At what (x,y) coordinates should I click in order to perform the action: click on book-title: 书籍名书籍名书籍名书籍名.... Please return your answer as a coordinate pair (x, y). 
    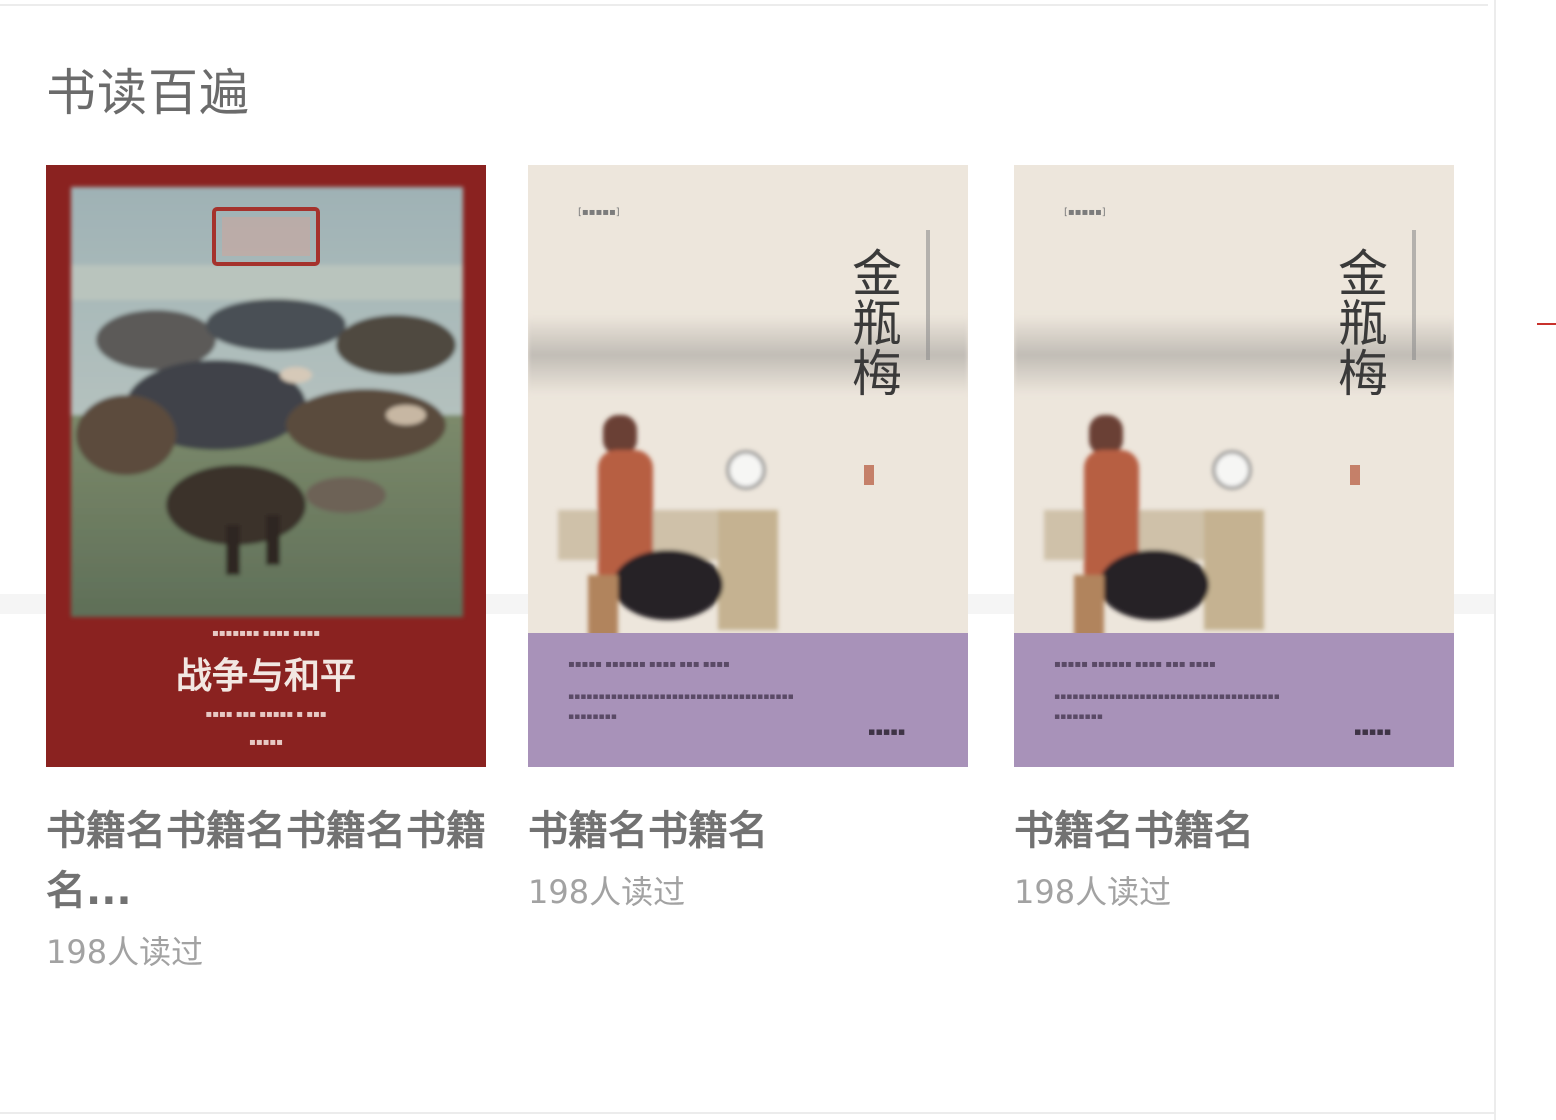
    Looking at the image, I should click on (266, 861).